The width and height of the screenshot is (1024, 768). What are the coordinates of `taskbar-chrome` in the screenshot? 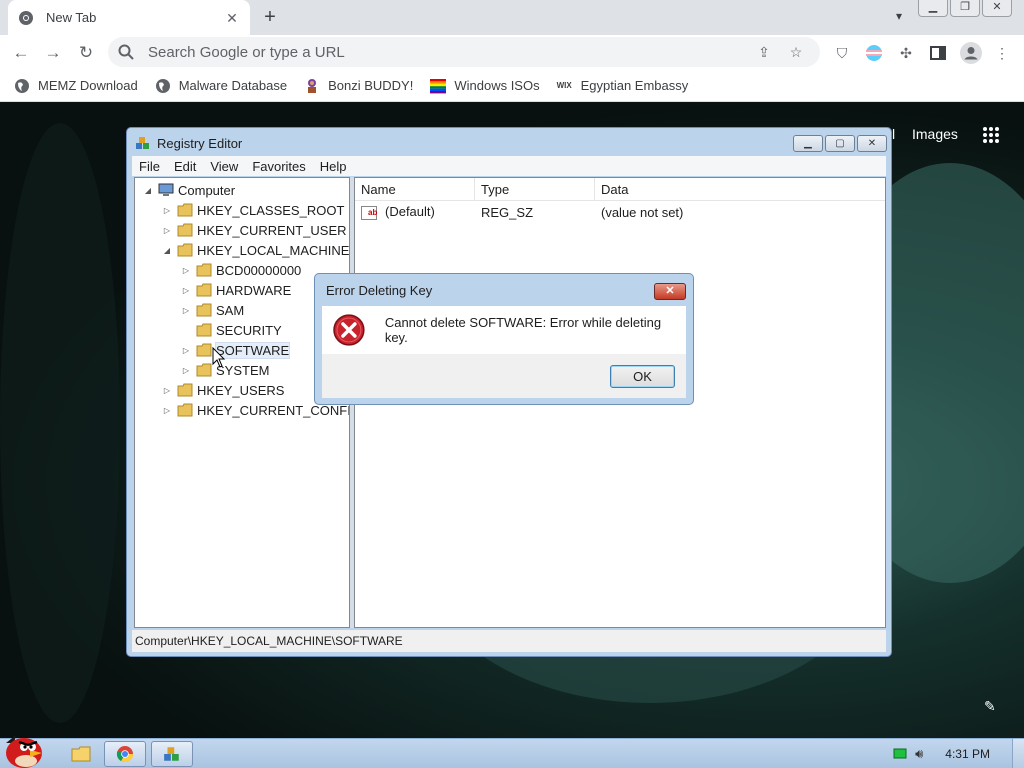 It's located at (125, 754).